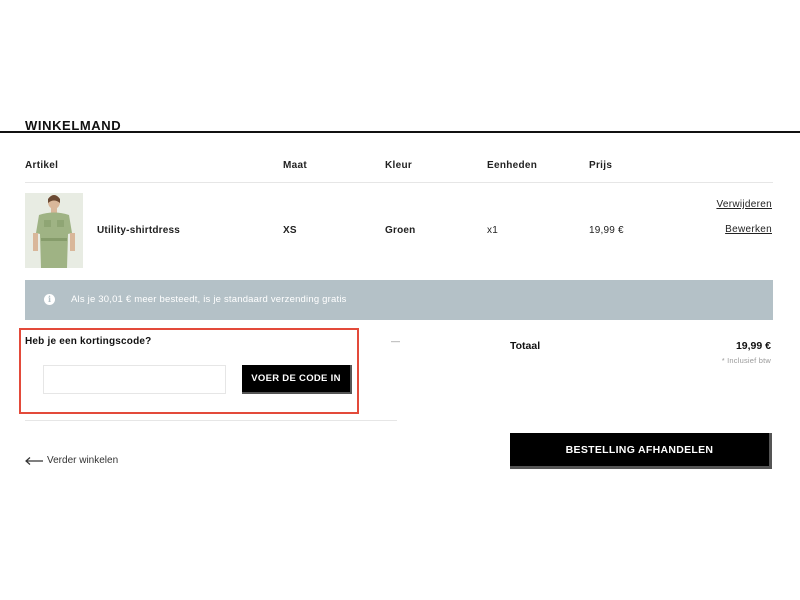 This screenshot has width=800, height=600. I want to click on total-value: 19,99 €, so click(753, 346).